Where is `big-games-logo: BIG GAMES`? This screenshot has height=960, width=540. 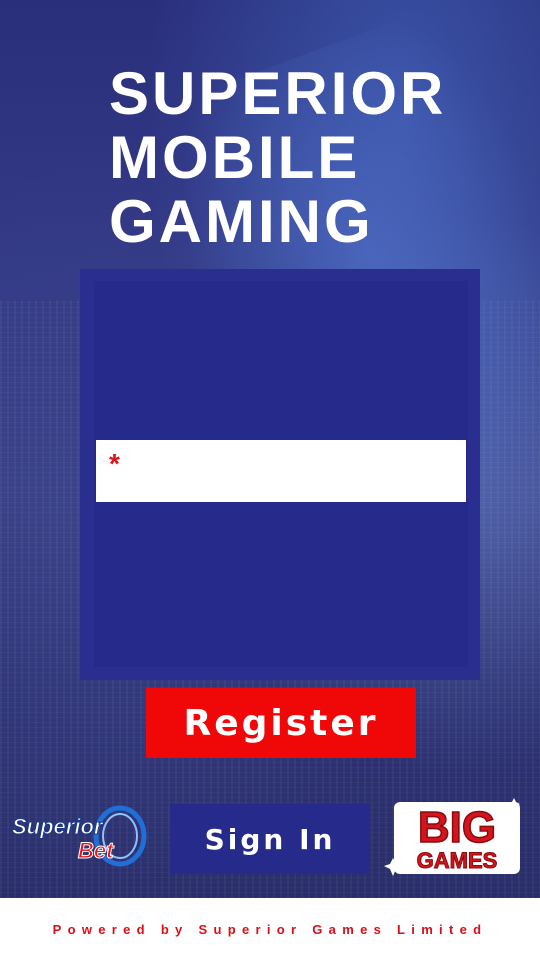 big-games-logo: BIG GAMES is located at coordinates (455, 837).